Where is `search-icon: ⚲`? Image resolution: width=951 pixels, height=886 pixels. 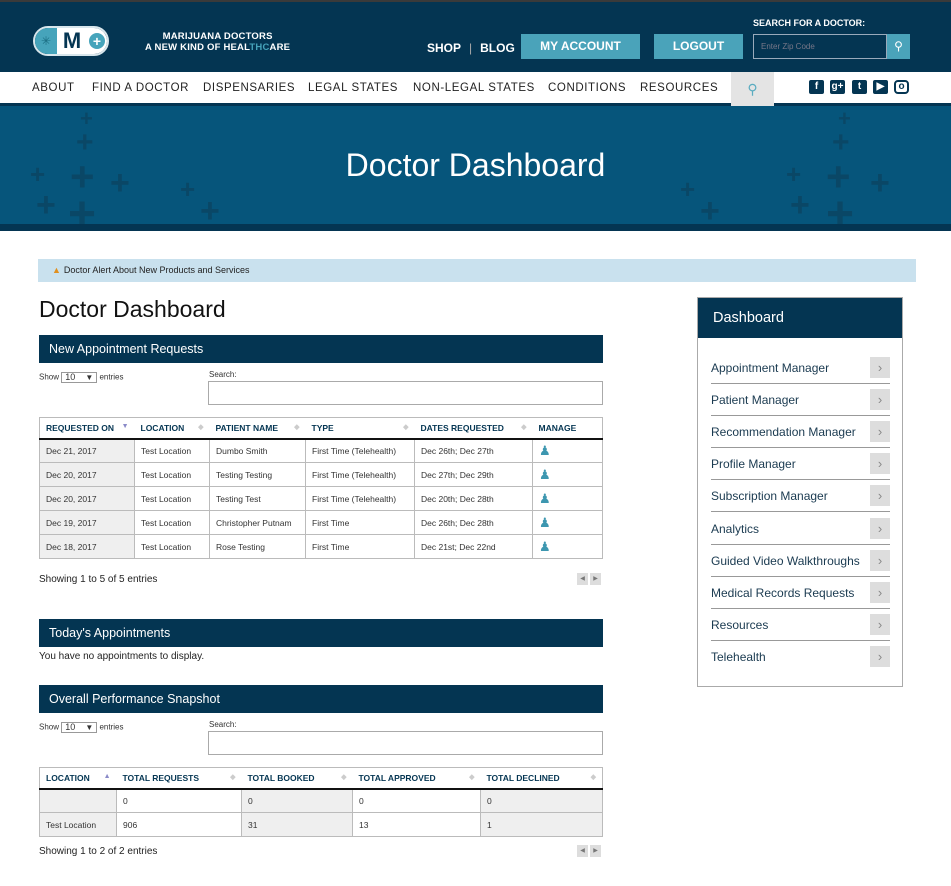 search-icon: ⚲ is located at coordinates (752, 89).